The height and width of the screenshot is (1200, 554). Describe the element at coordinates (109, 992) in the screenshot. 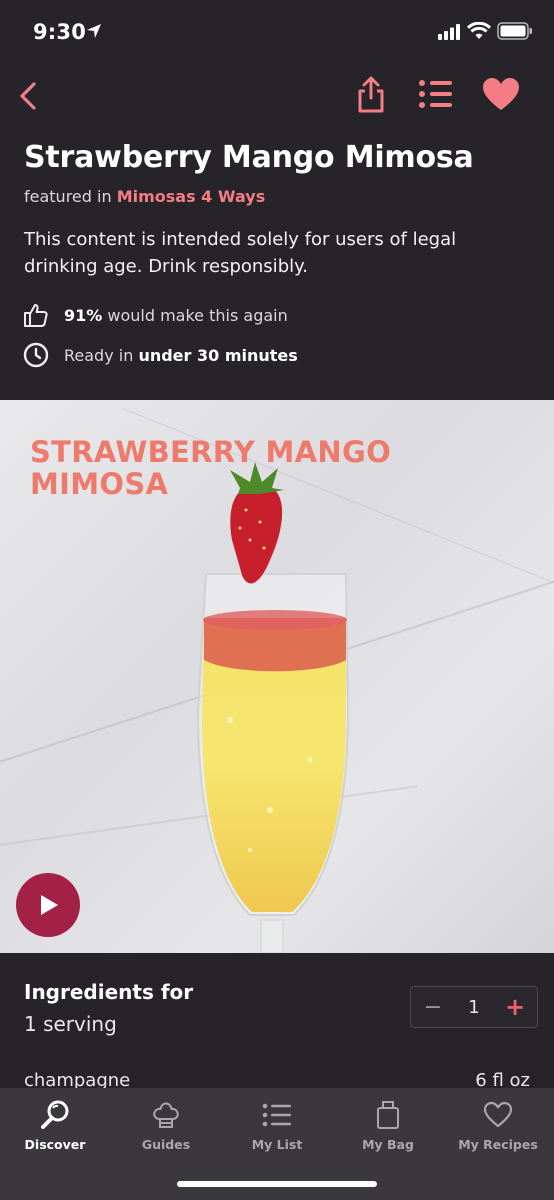

I see `ingredients-heading: Ingredients for` at that location.